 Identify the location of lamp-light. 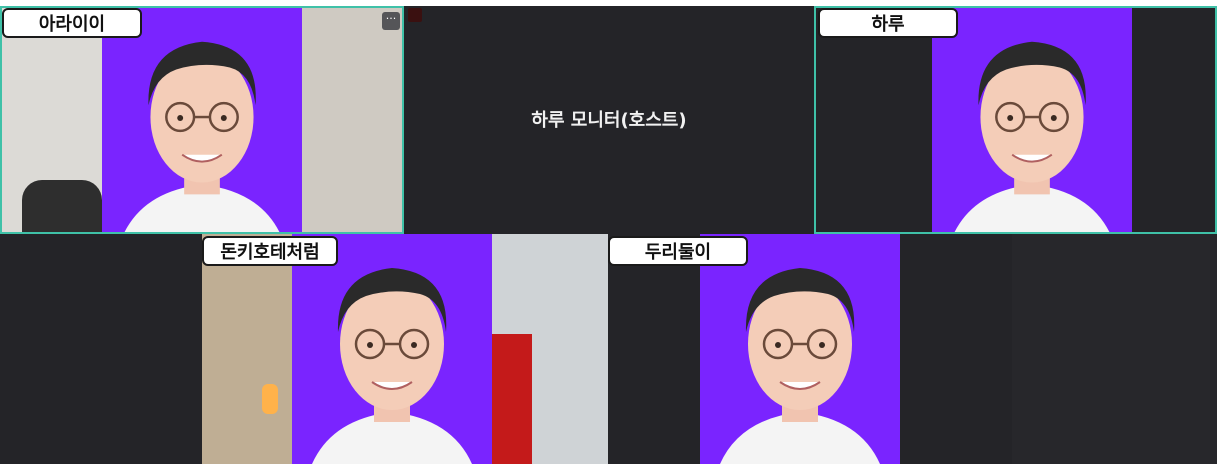
(270, 399).